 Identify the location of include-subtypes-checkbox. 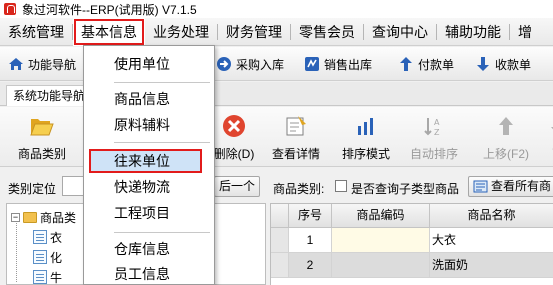
(341, 186).